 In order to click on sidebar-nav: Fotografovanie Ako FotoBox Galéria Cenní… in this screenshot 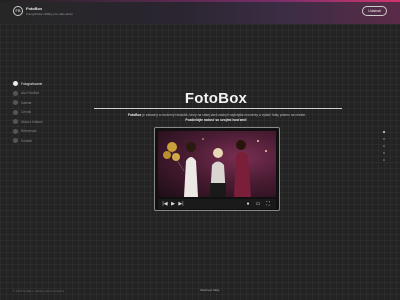, I will do `click(38, 112)`.